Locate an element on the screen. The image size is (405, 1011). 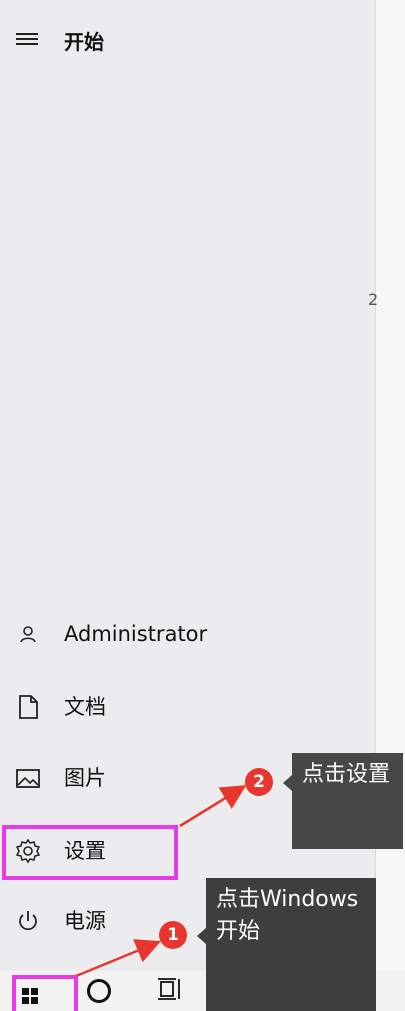
menu-item-administrator: Administrator is located at coordinates (187, 634).